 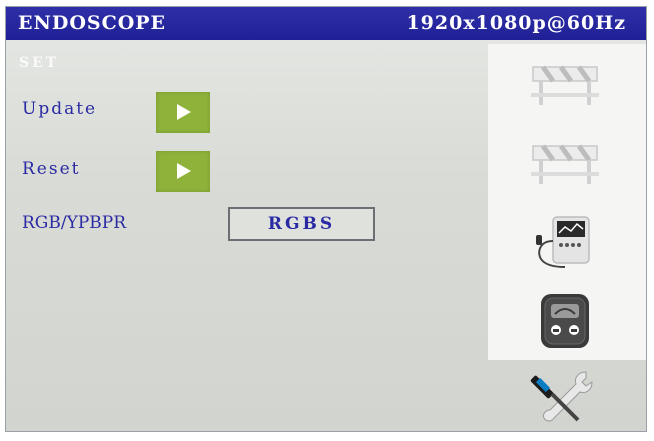 What do you see at coordinates (51, 169) in the screenshot?
I see `reset-label: Reset` at bounding box center [51, 169].